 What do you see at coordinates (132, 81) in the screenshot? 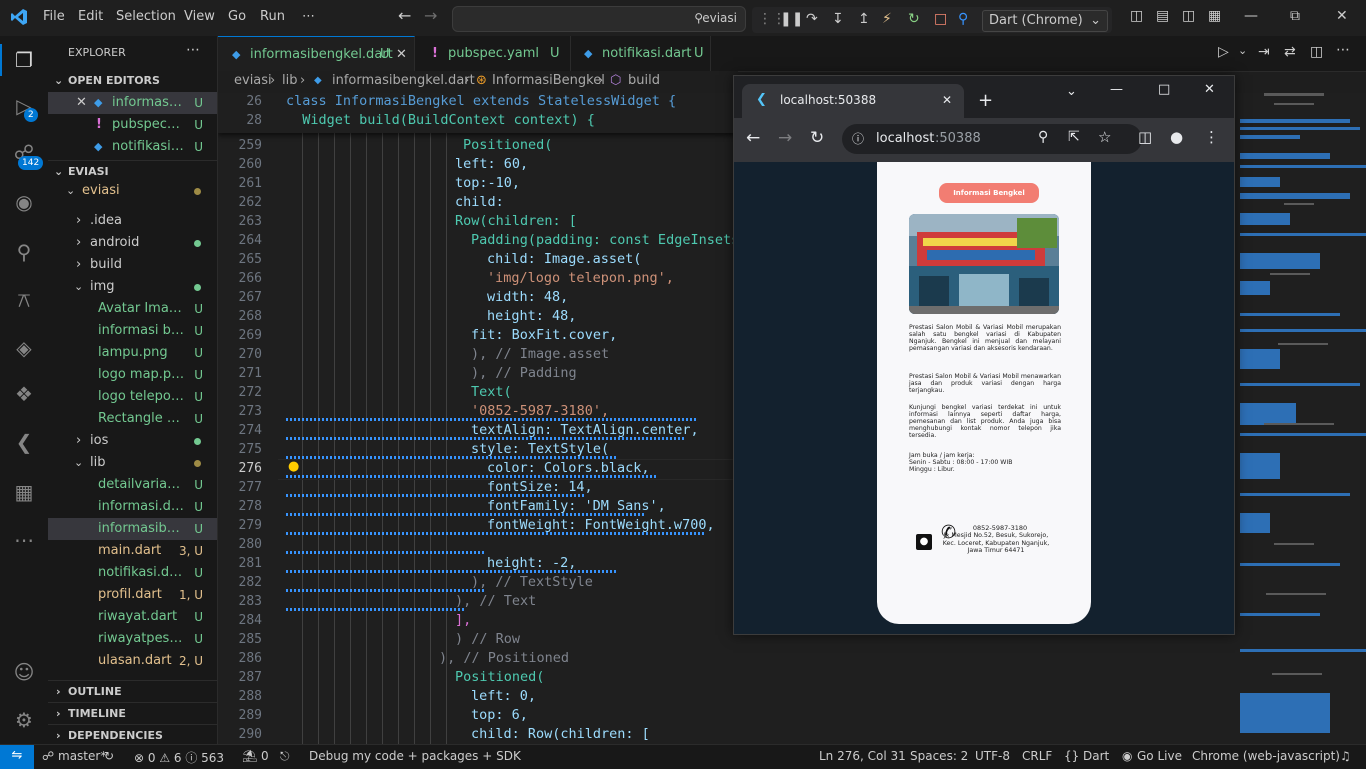
I see `open-editors-header: ⌄ OPEN EDITORS` at bounding box center [132, 81].